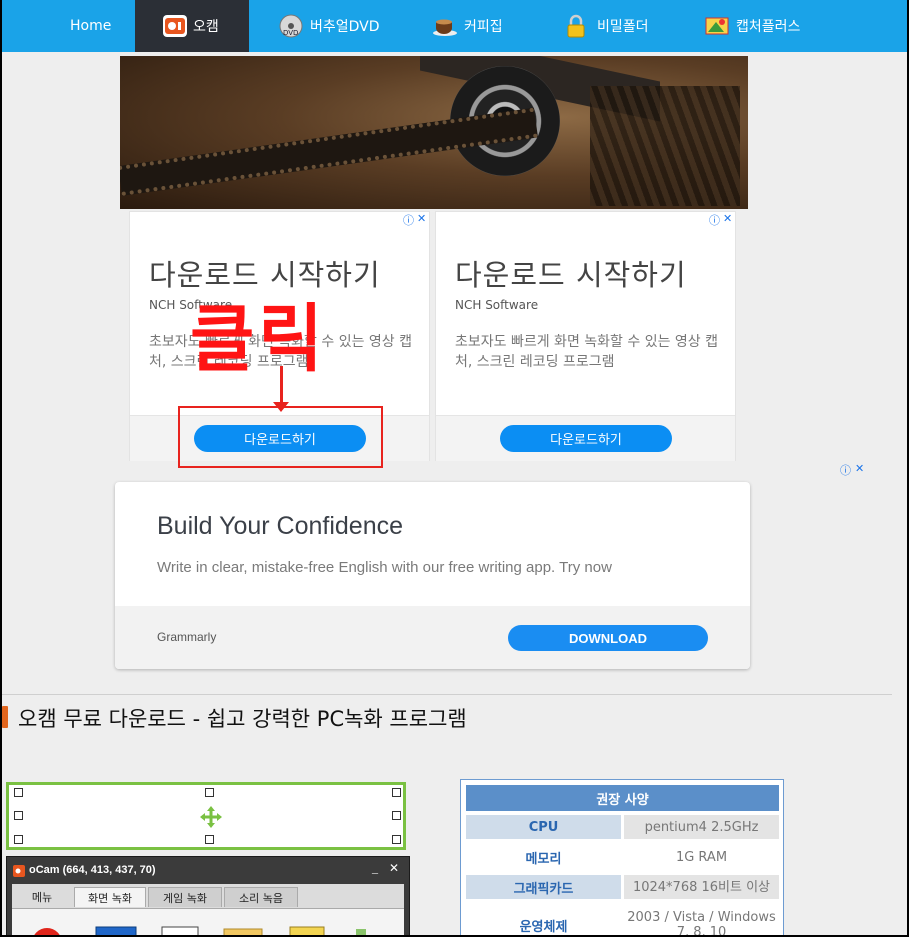  Describe the element at coordinates (543, 827) in the screenshot. I see `spec-key-cpu: CPU` at that location.